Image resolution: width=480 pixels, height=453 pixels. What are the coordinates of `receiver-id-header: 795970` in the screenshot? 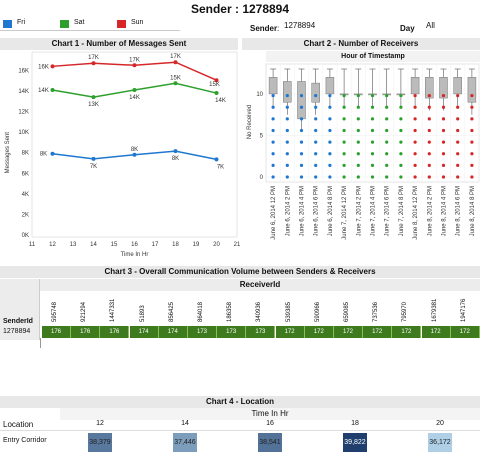 It's located at (405, 311).